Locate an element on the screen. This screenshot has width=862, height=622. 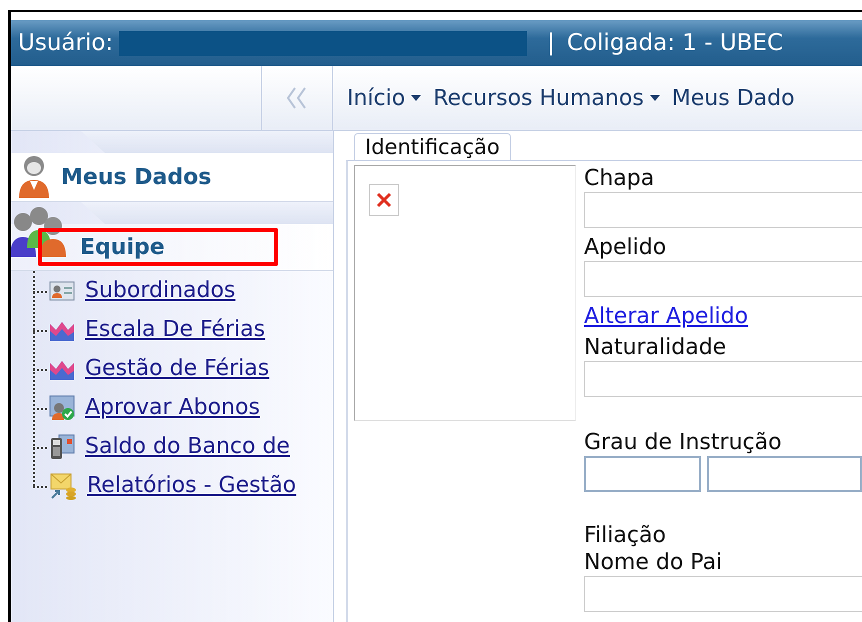
link: Alterar Apelido is located at coordinates (666, 316).